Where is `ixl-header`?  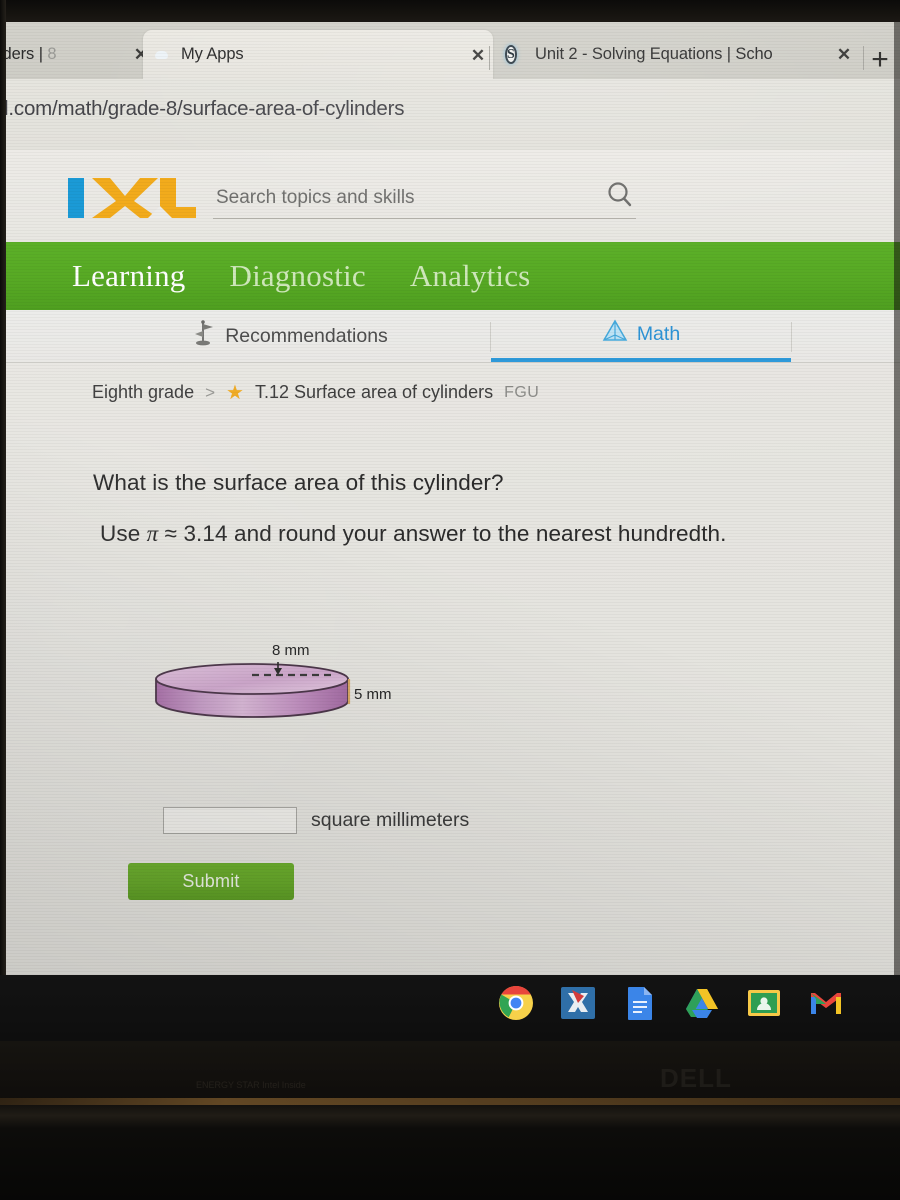 ixl-header is located at coordinates (450, 196).